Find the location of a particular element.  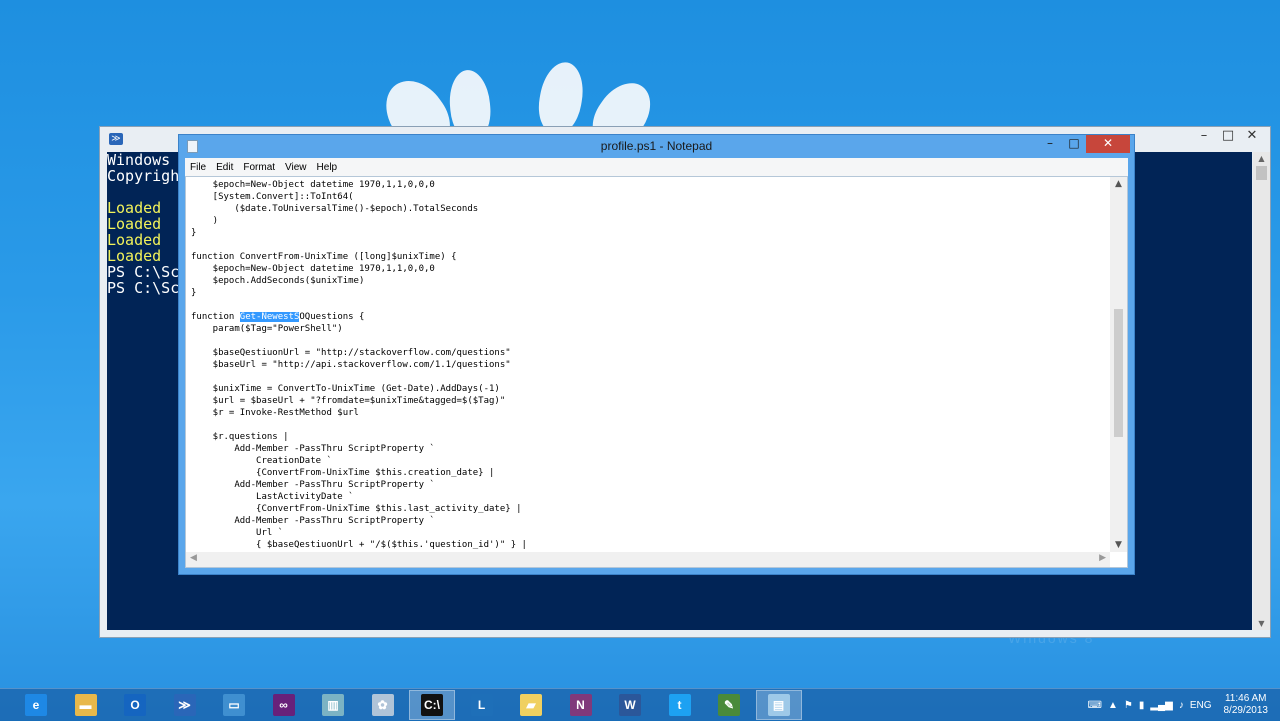

code-line: function Get-NewestSOQuestions { is located at coordinates (649, 317).